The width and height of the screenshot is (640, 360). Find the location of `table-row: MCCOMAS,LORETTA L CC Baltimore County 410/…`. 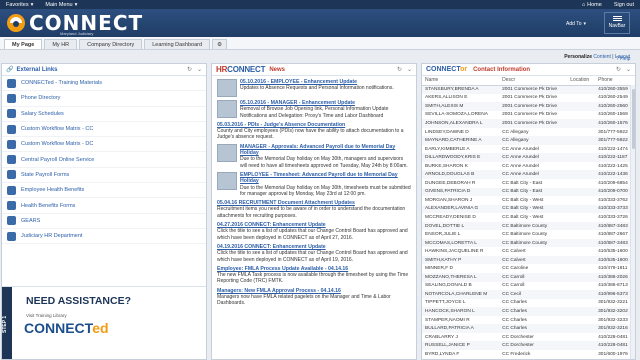

table-row: MCCOMAS,LORETTA L CC Baltimore County 410/… is located at coordinates (528, 243).